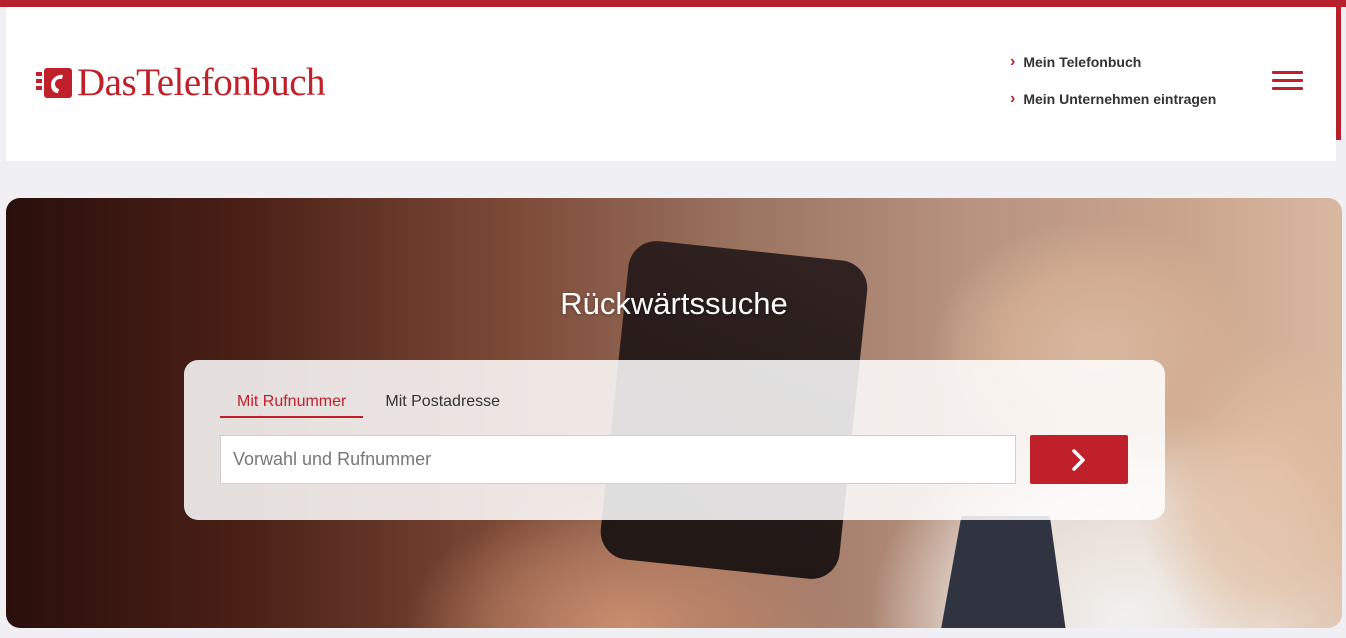  I want to click on search-tabs: Mit Rufnummer Mit Postadresse, so click(368, 405).